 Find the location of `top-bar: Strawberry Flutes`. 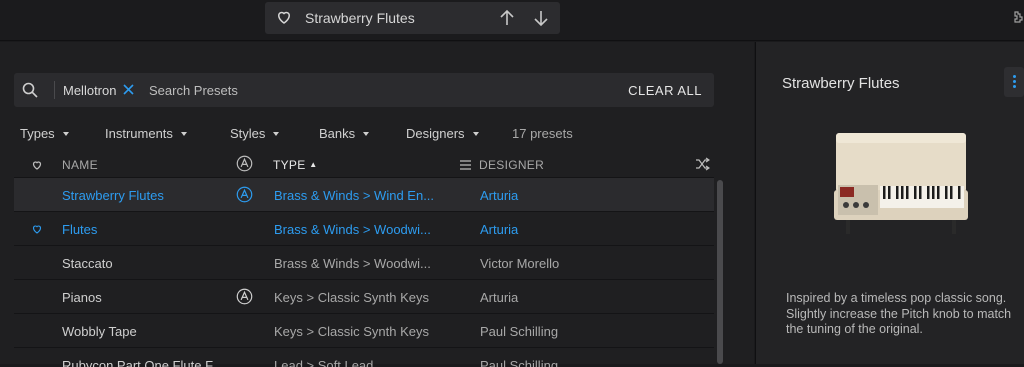

top-bar: Strawberry Flutes is located at coordinates (512, 20).